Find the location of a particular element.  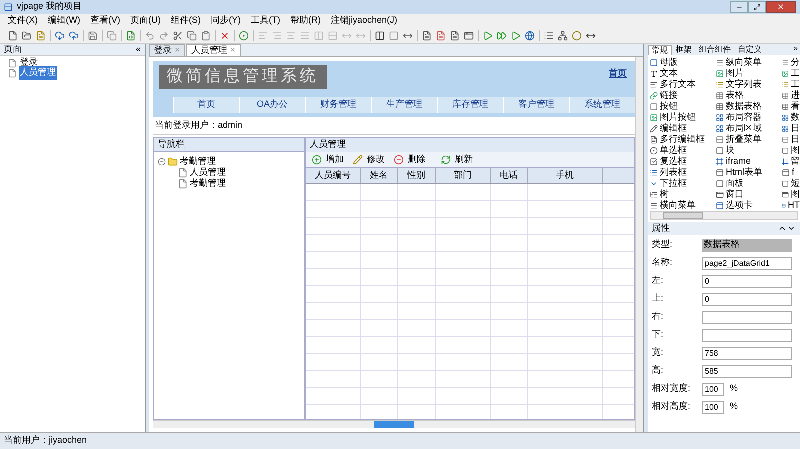

component-item: 进 is located at coordinates (795, 95).